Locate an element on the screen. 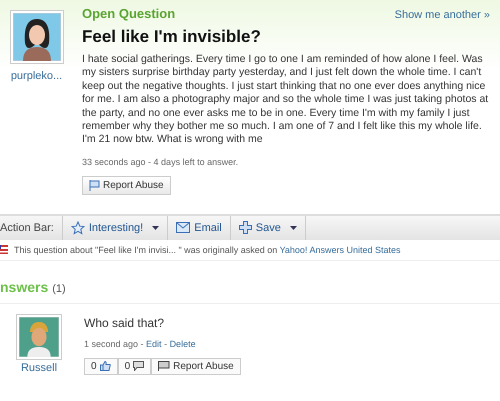 The height and width of the screenshot is (401, 500). envelope-icon is located at coordinates (183, 228).